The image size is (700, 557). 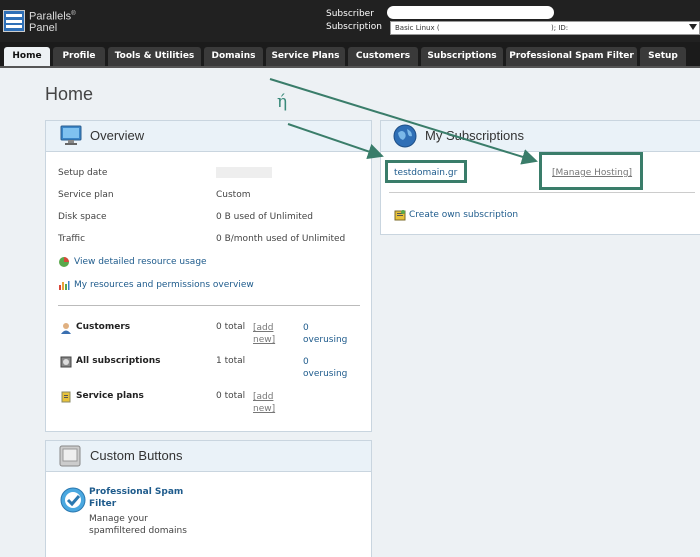 What do you see at coordinates (663, 56) in the screenshot?
I see `tab-setup: Setup` at bounding box center [663, 56].